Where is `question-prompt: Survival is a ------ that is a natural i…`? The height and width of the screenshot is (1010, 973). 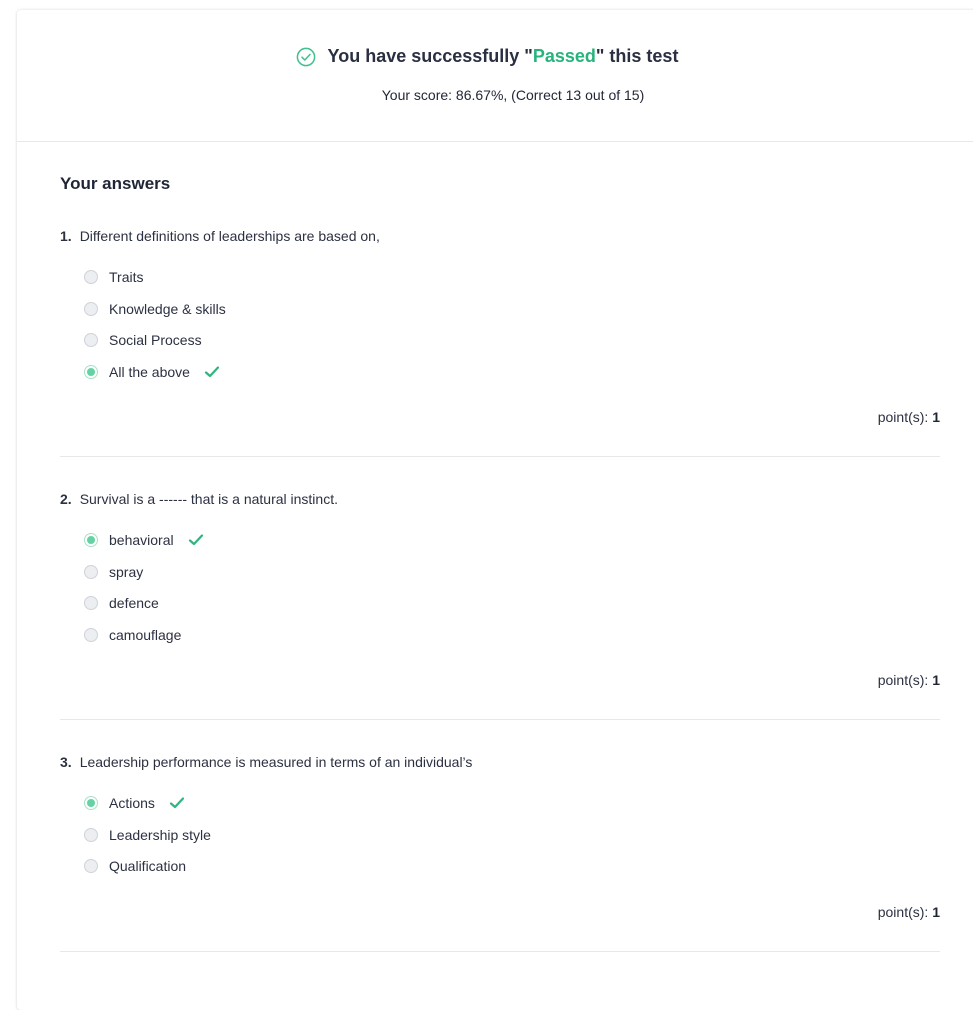 question-prompt: Survival is a ------ that is a natural i… is located at coordinates (208, 499).